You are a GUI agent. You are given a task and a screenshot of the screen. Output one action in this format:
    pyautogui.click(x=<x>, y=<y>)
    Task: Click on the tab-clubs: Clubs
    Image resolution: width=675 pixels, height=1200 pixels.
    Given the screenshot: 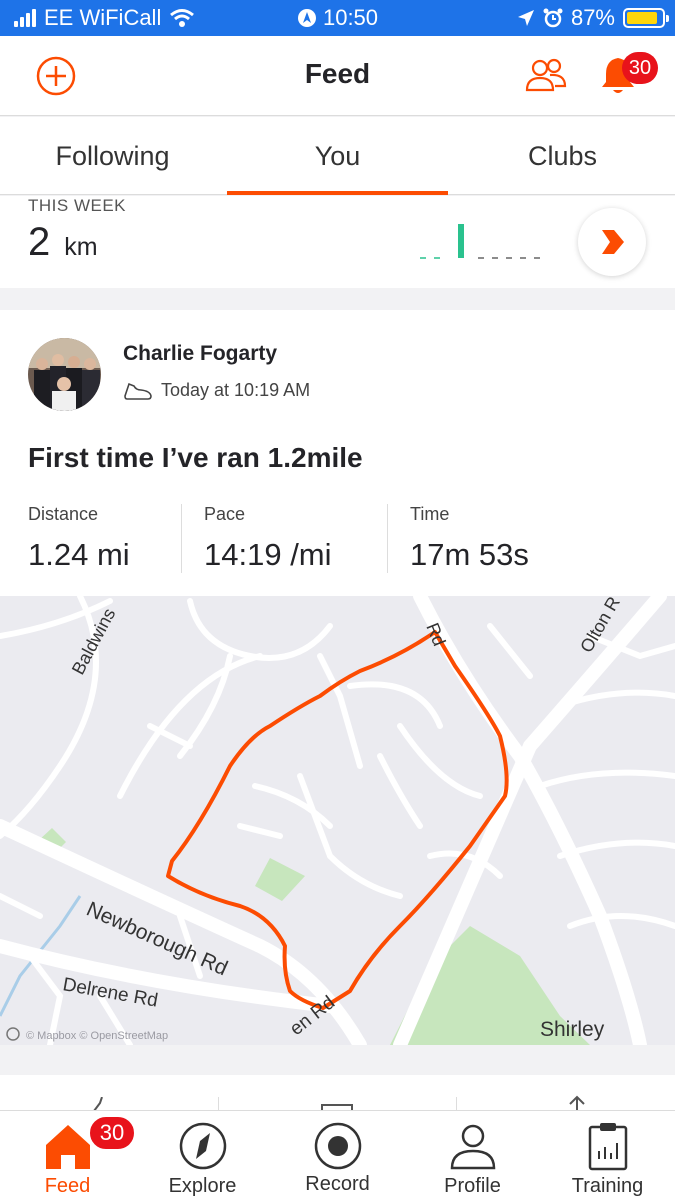 What is the action you would take?
    pyautogui.click(x=562, y=155)
    